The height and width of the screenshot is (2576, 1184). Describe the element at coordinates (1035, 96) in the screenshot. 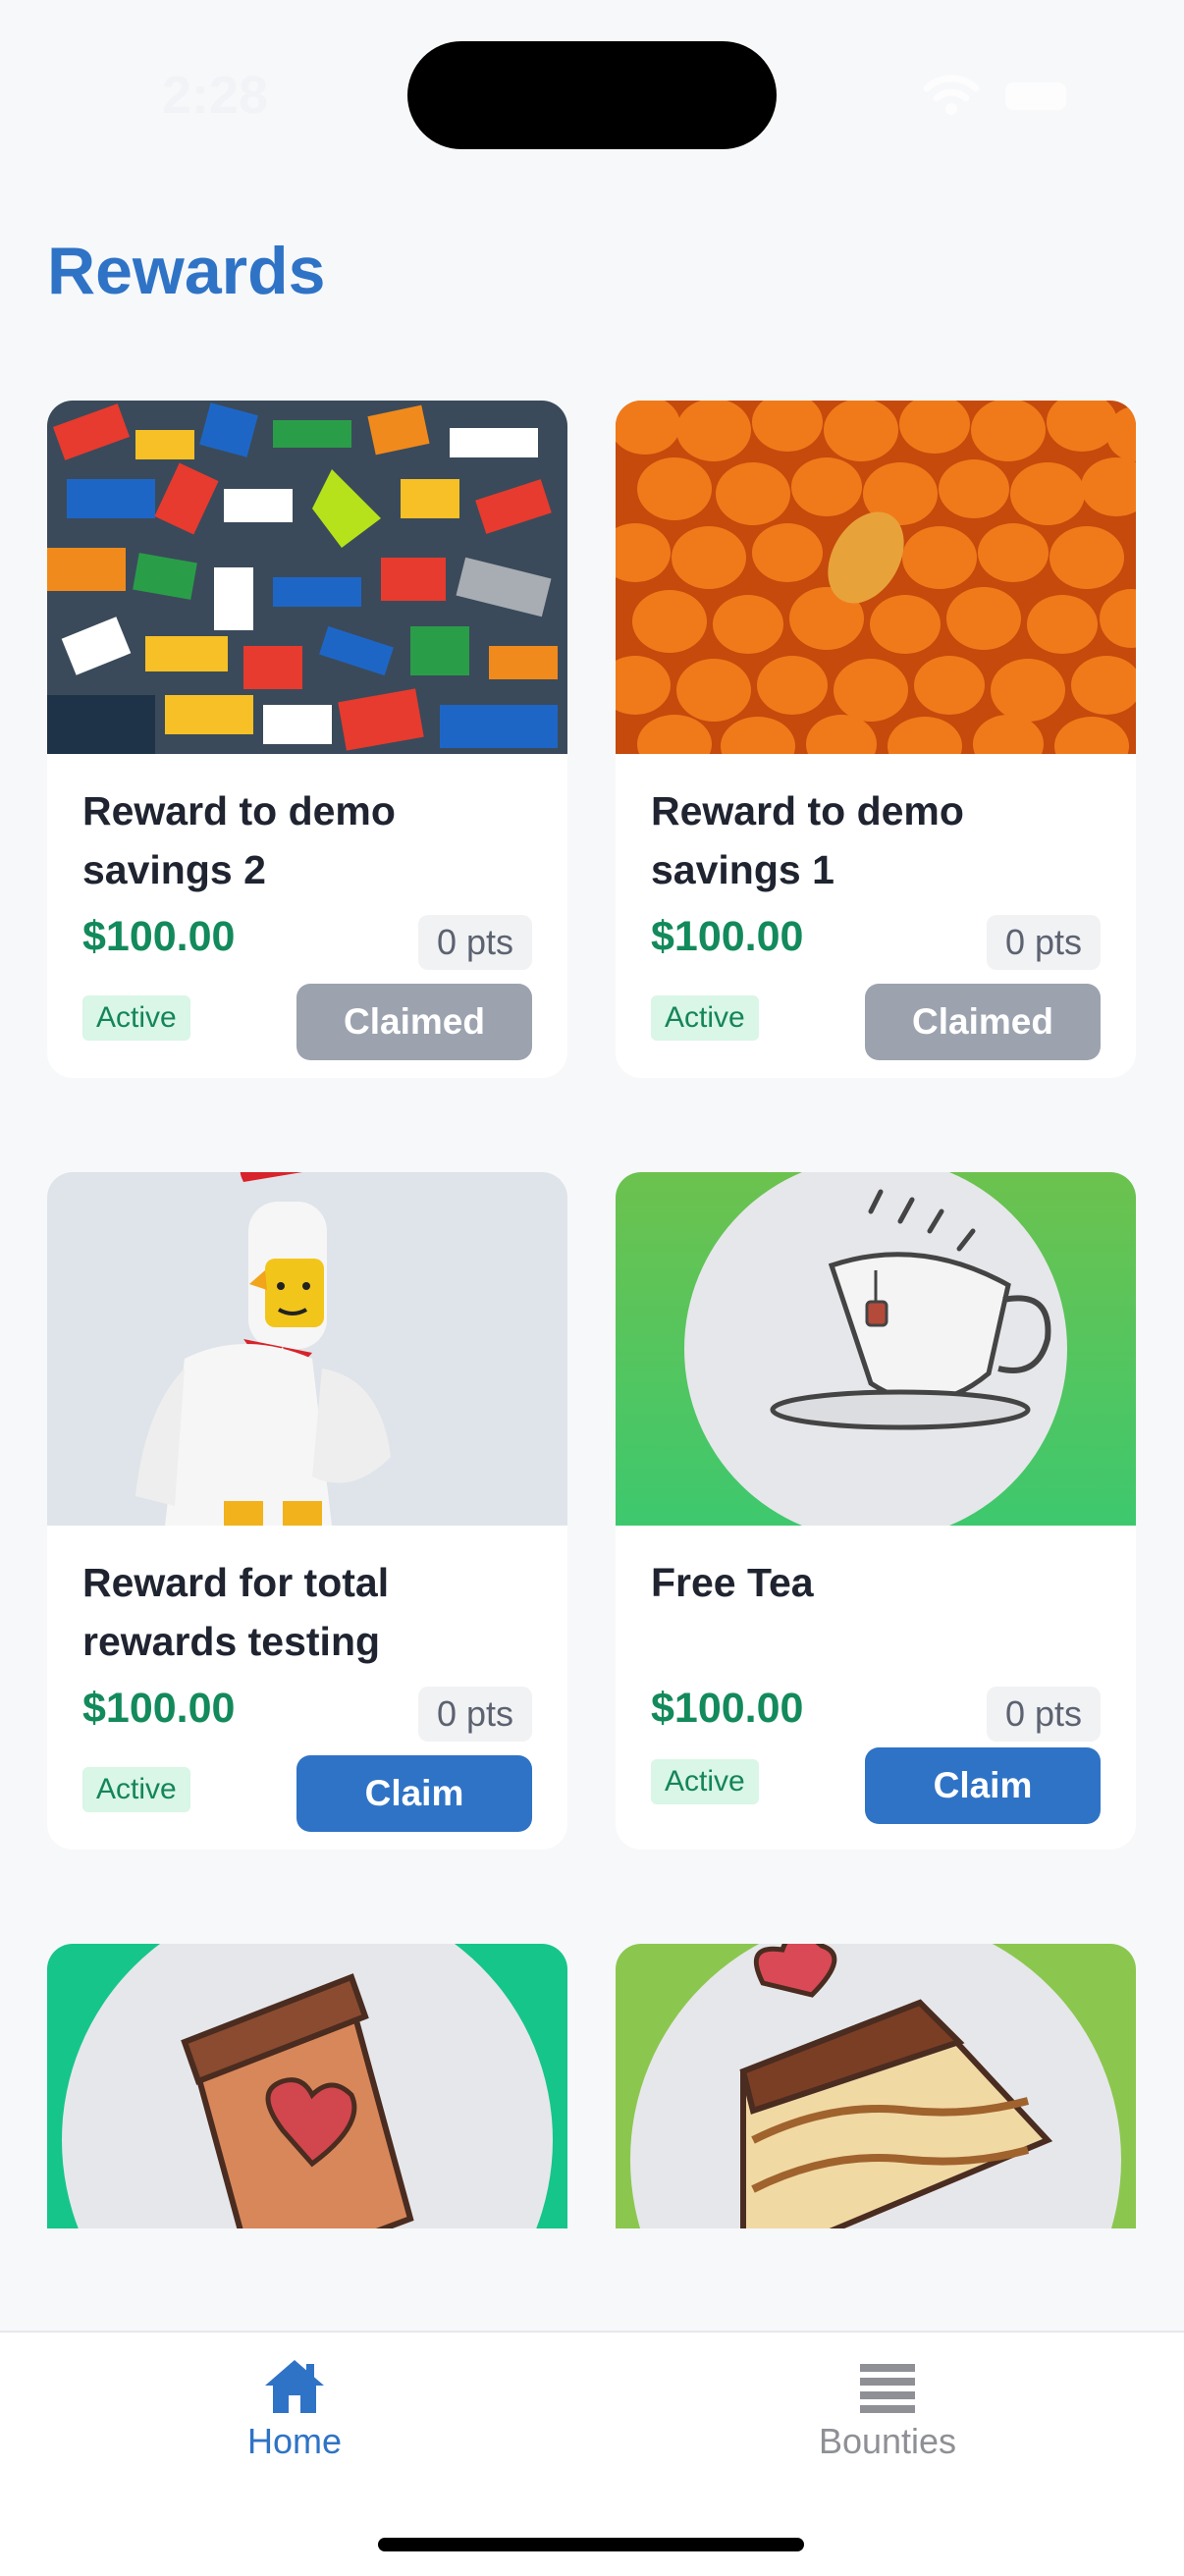

I see `battery-icon` at that location.